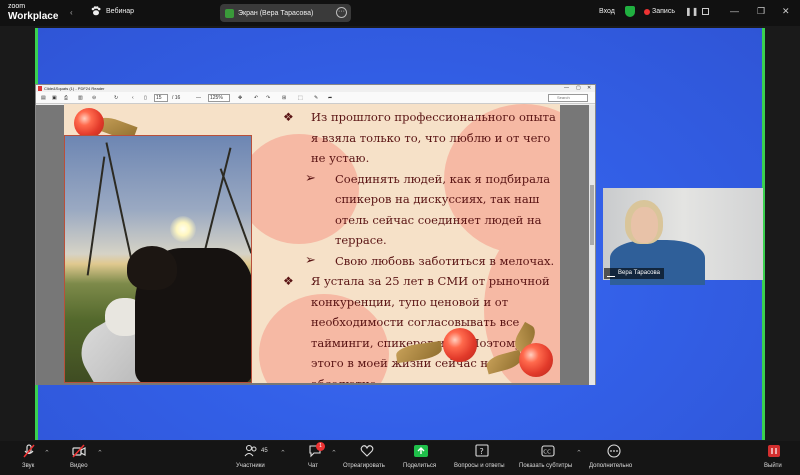 Image resolution: width=800 pixels, height=475 pixels. Describe the element at coordinates (611, 466) in the screenshot. I see `more-label: Дополнительно` at that location.